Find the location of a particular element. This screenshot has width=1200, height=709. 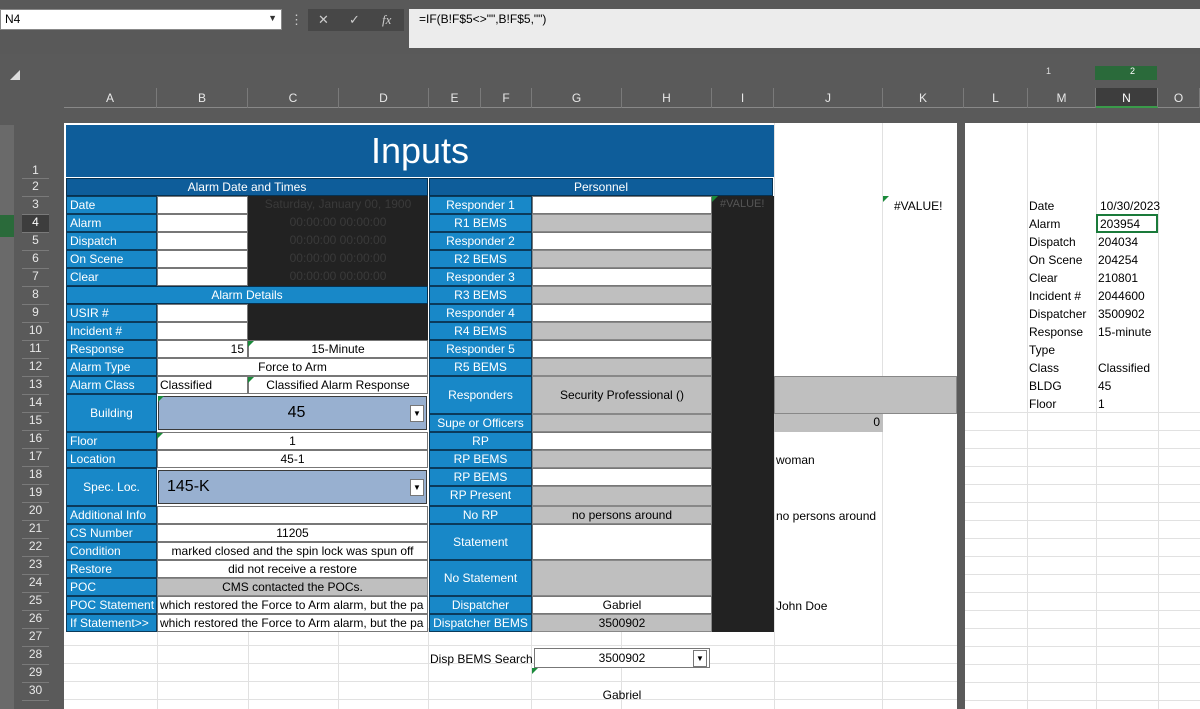

col-header: J is located at coordinates (828, 98).